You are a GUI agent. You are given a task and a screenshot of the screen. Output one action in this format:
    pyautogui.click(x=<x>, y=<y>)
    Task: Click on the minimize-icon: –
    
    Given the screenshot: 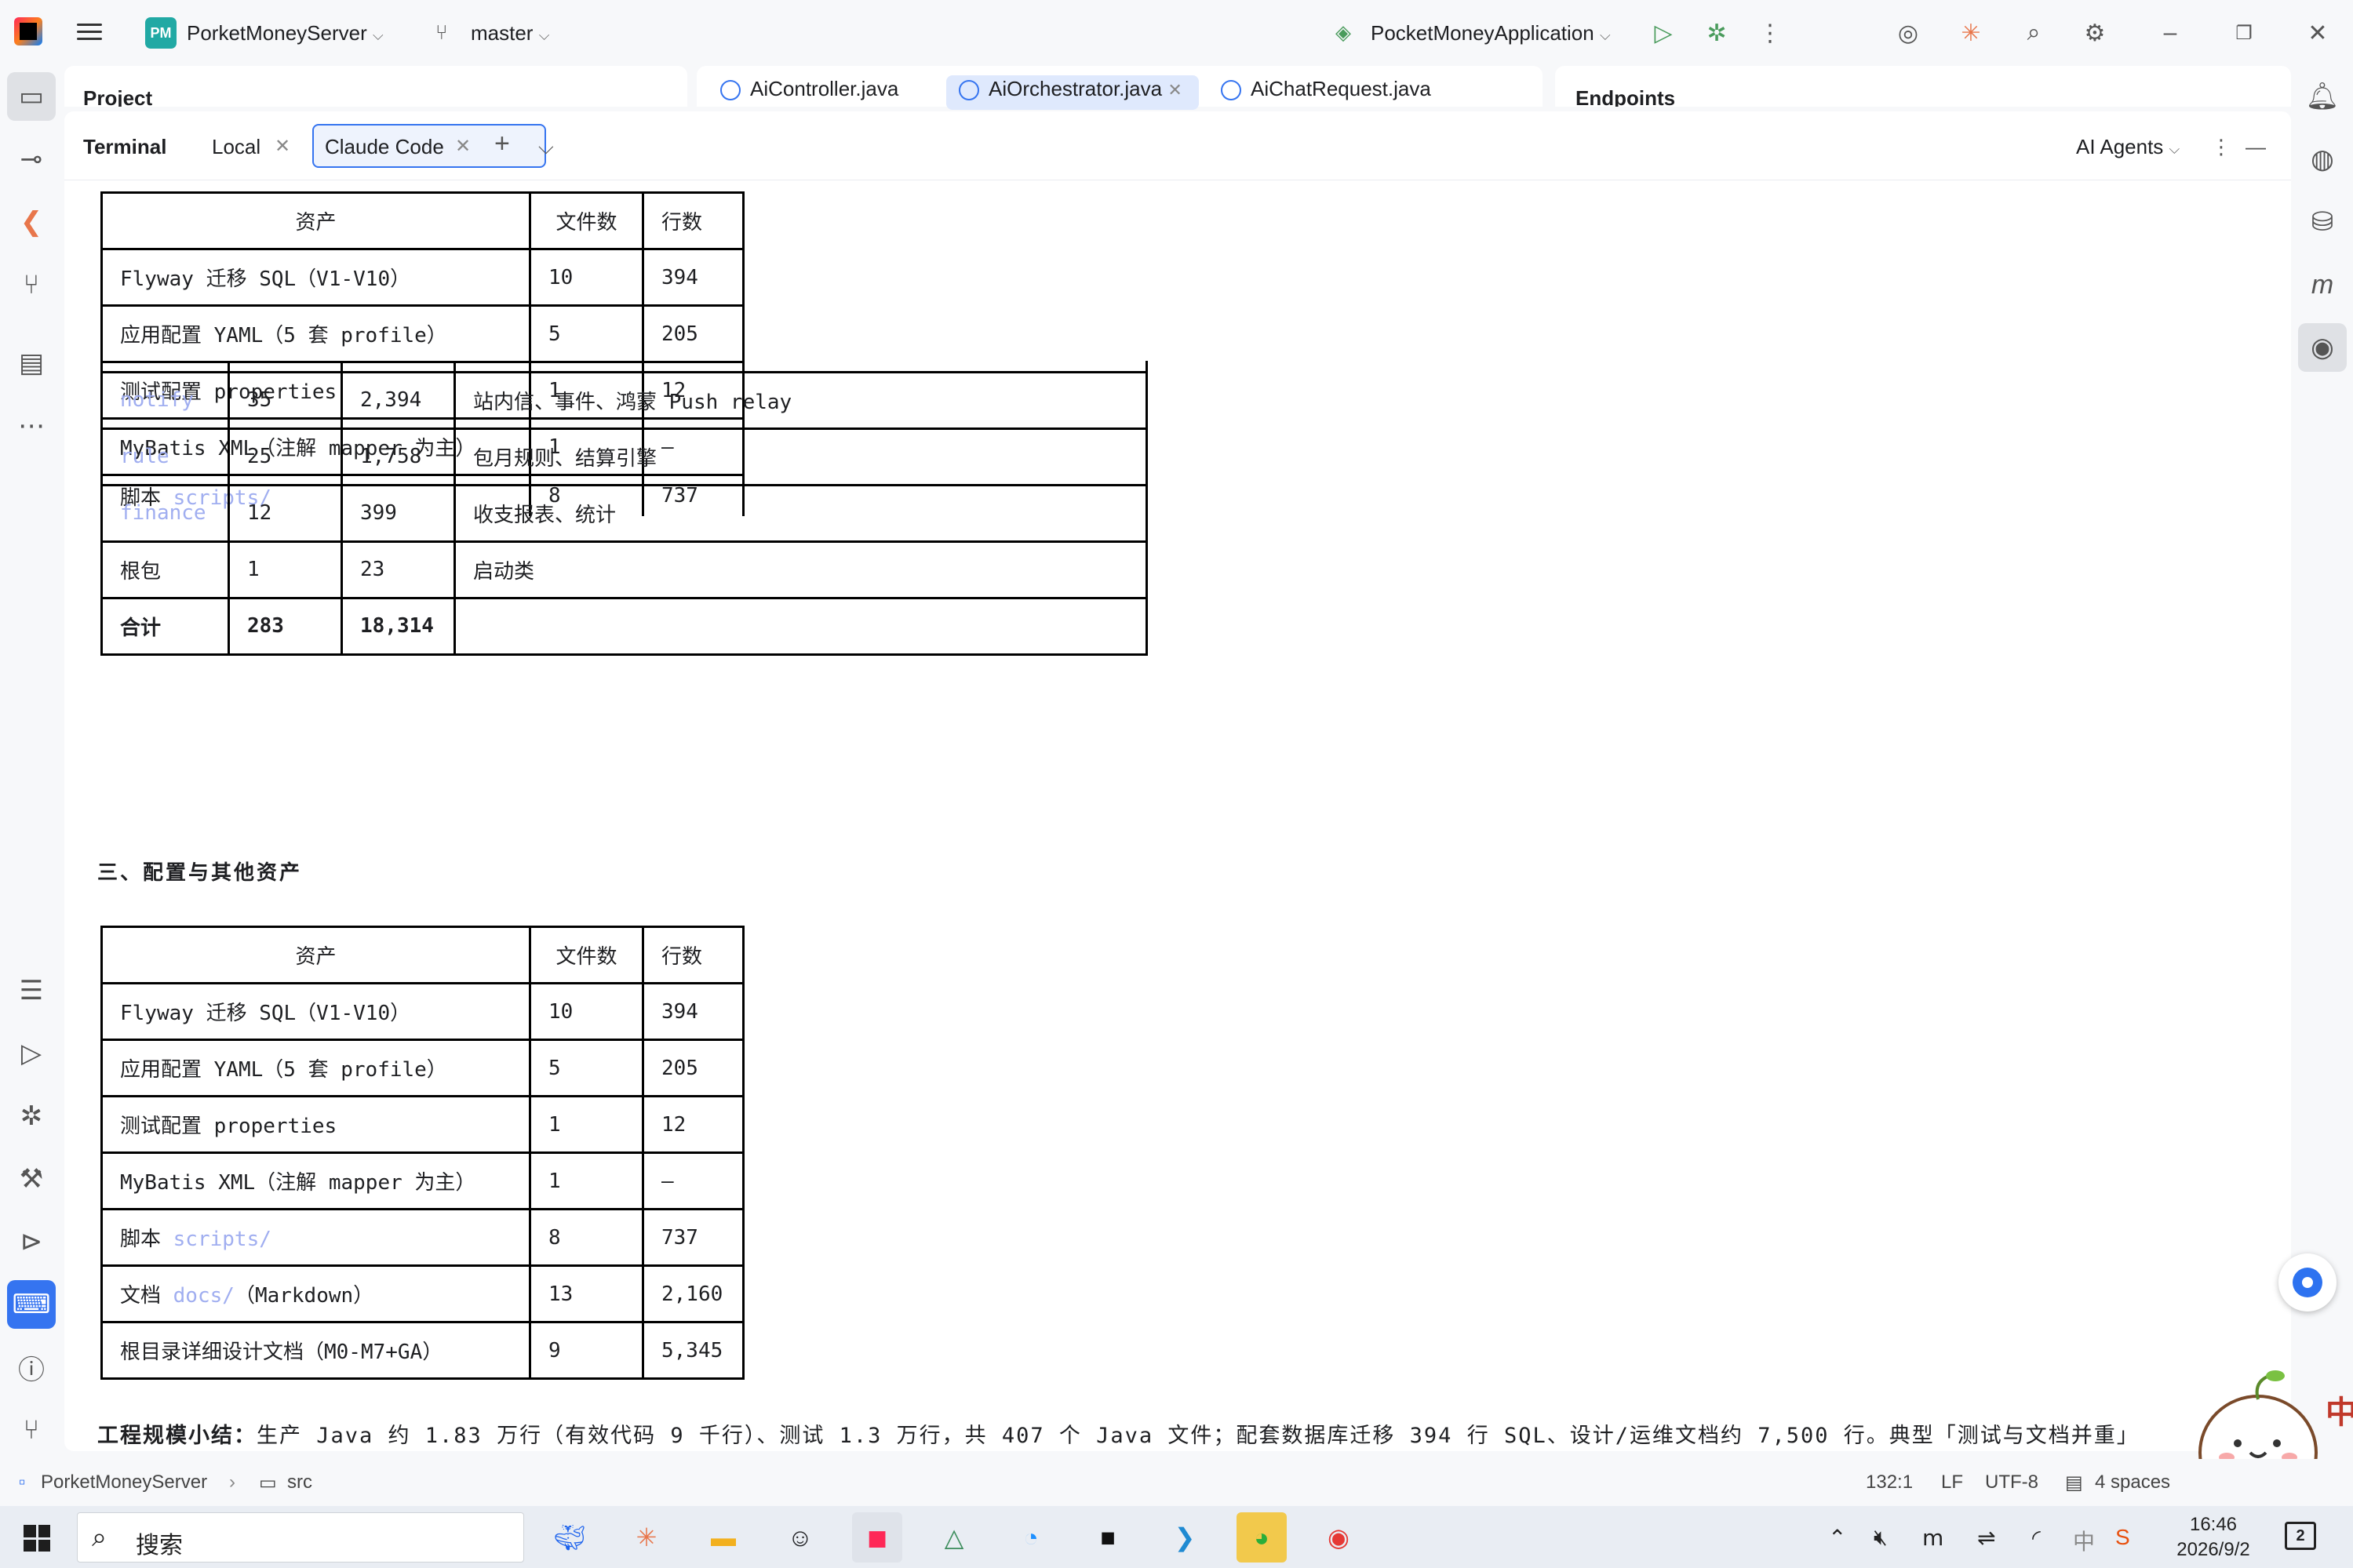 What is the action you would take?
    pyautogui.click(x=2170, y=33)
    